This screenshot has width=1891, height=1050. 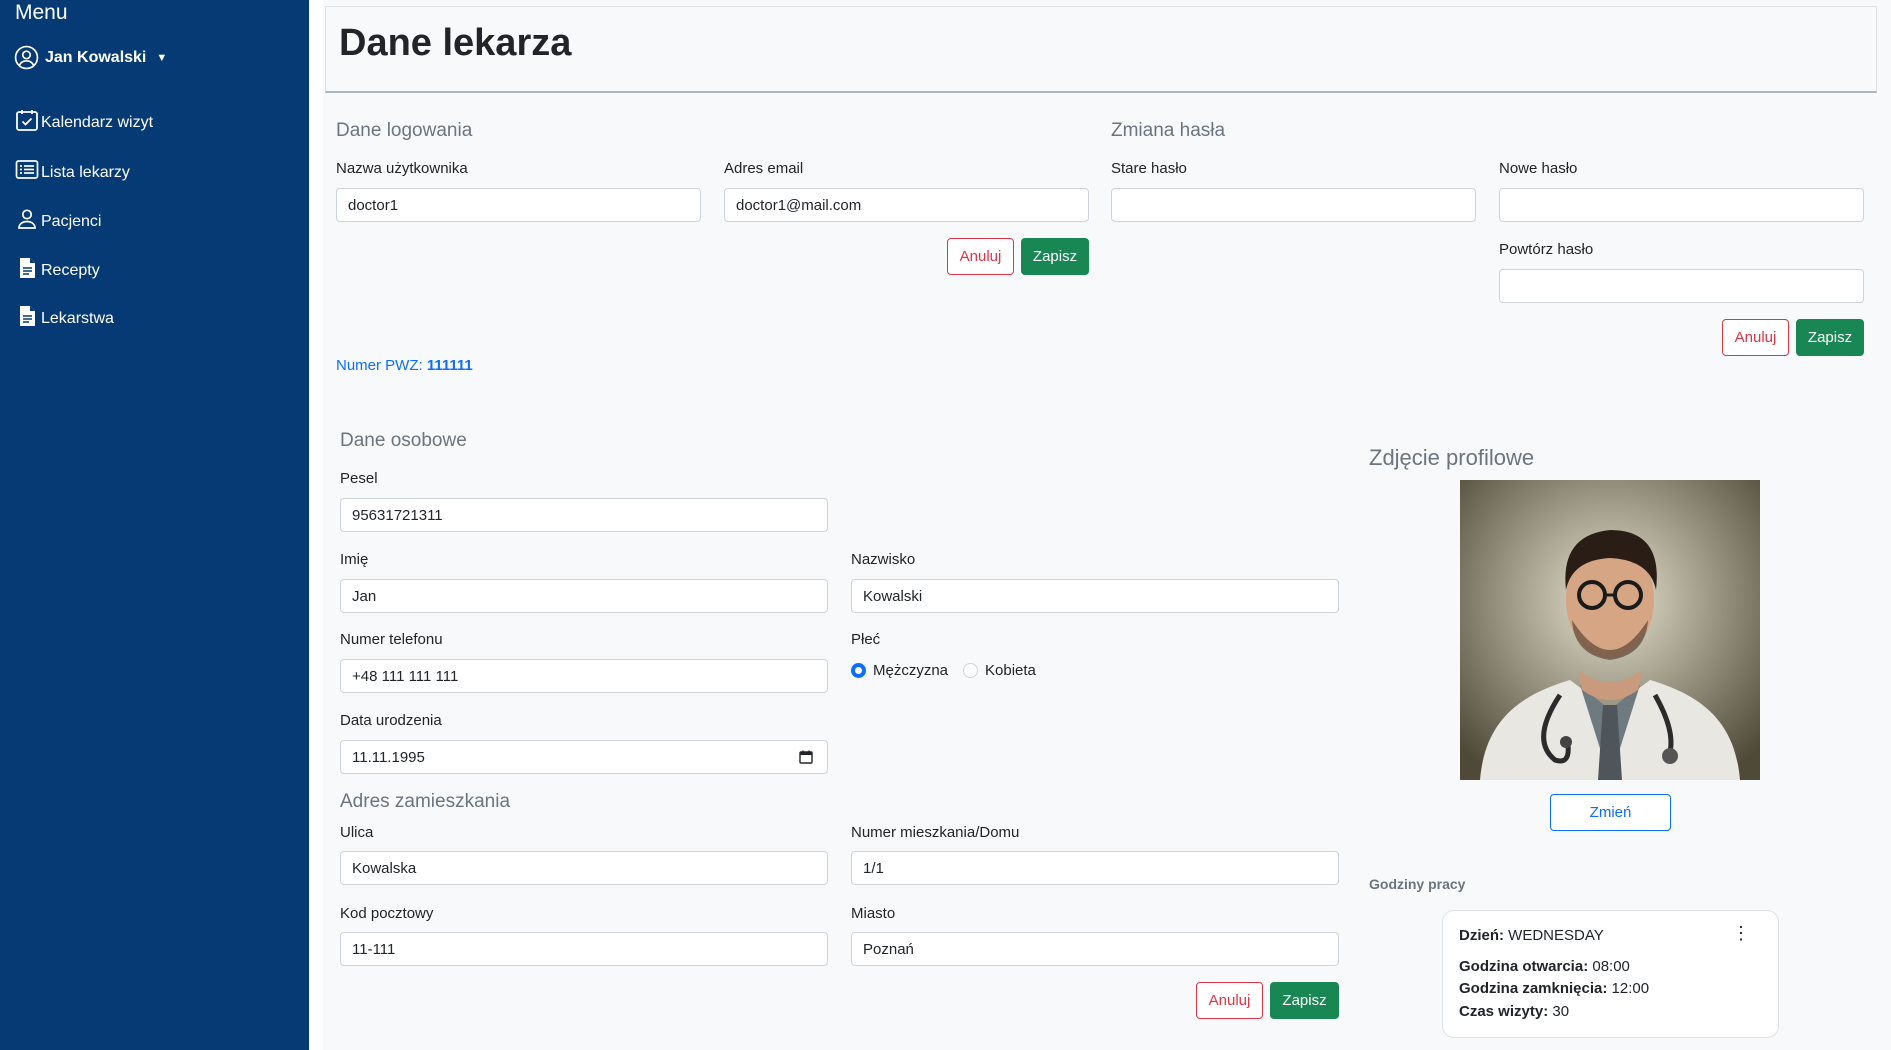 I want to click on repeat-password-input, so click(x=1681, y=286).